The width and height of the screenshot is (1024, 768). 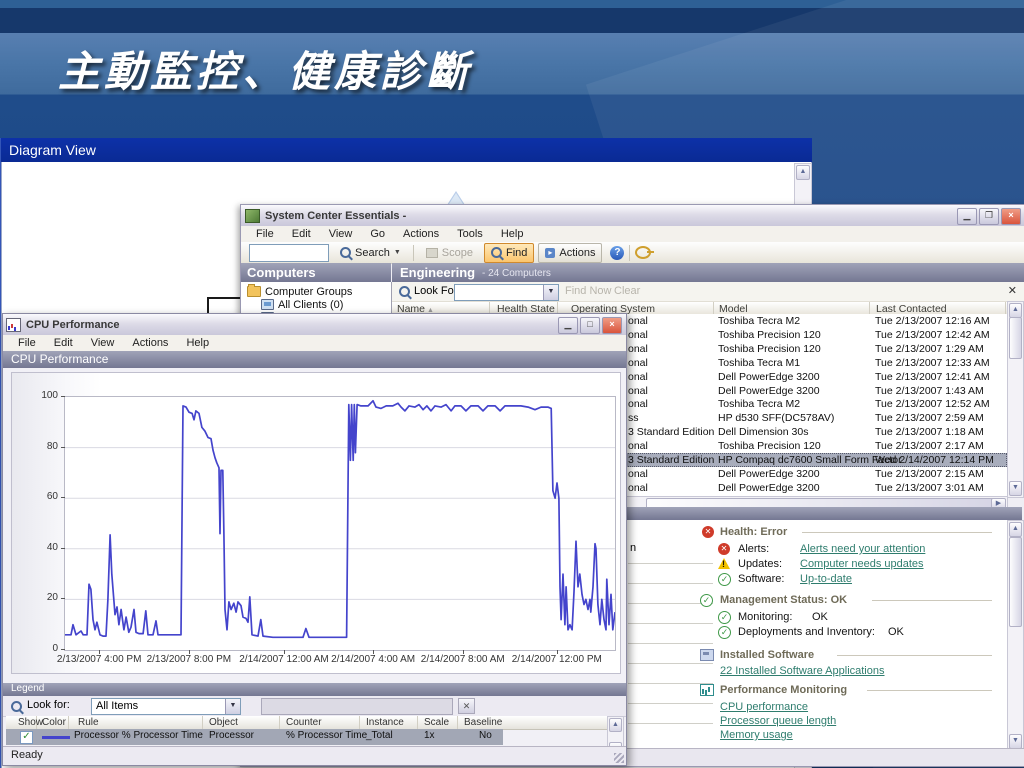 I want to click on help-icon: ?, so click(x=617, y=252).